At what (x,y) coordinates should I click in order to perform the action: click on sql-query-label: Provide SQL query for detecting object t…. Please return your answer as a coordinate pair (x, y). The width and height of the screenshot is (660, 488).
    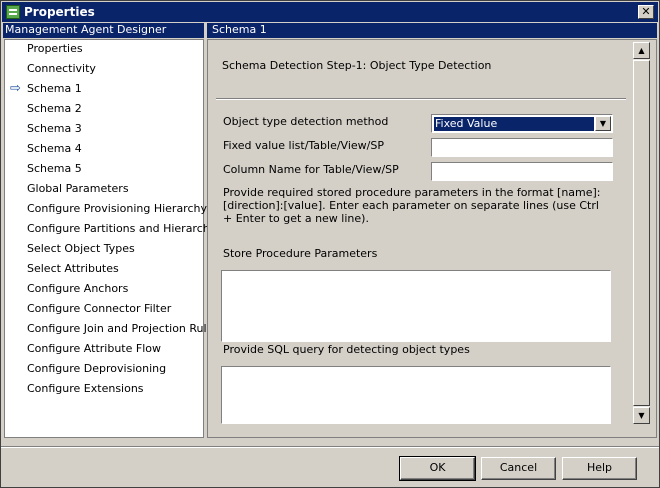
    Looking at the image, I should click on (346, 349).